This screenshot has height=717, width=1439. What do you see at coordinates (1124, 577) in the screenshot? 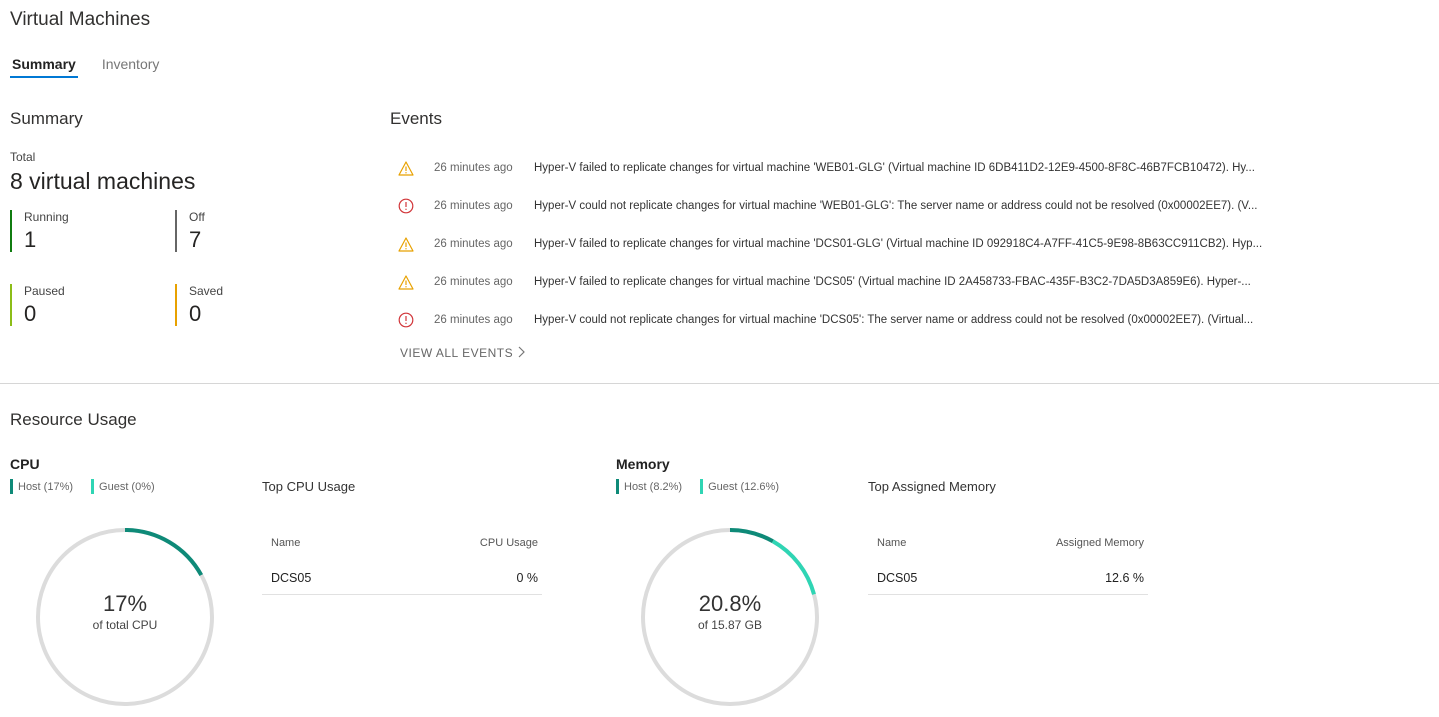
I see `cell-assigned-memory: 12.6 %` at bounding box center [1124, 577].